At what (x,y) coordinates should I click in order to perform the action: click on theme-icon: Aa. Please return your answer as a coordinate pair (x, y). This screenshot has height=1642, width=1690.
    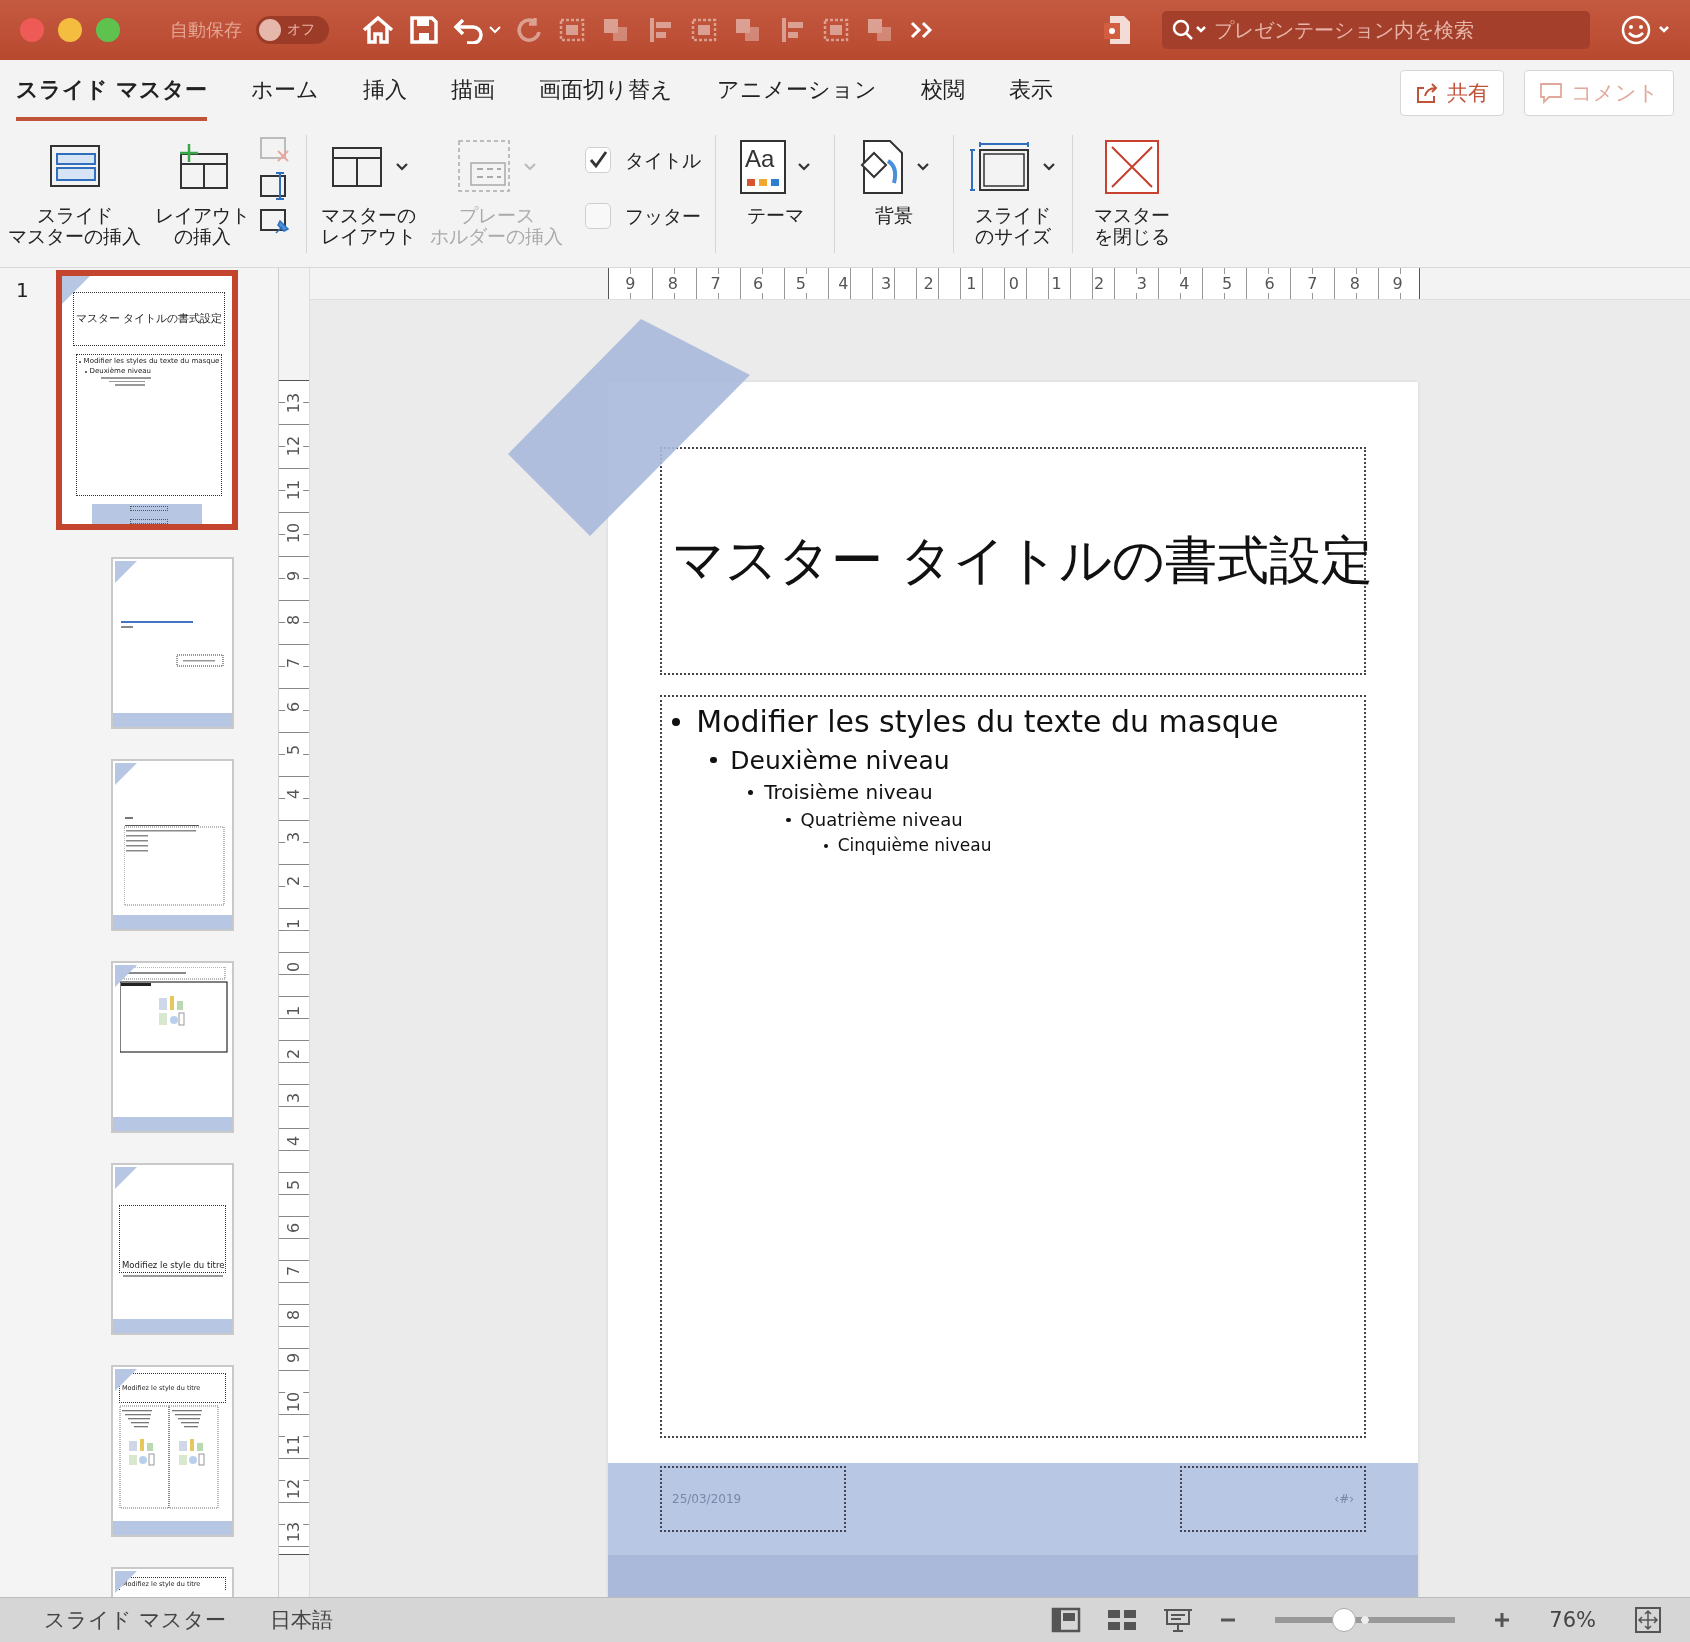
    Looking at the image, I should click on (763, 167).